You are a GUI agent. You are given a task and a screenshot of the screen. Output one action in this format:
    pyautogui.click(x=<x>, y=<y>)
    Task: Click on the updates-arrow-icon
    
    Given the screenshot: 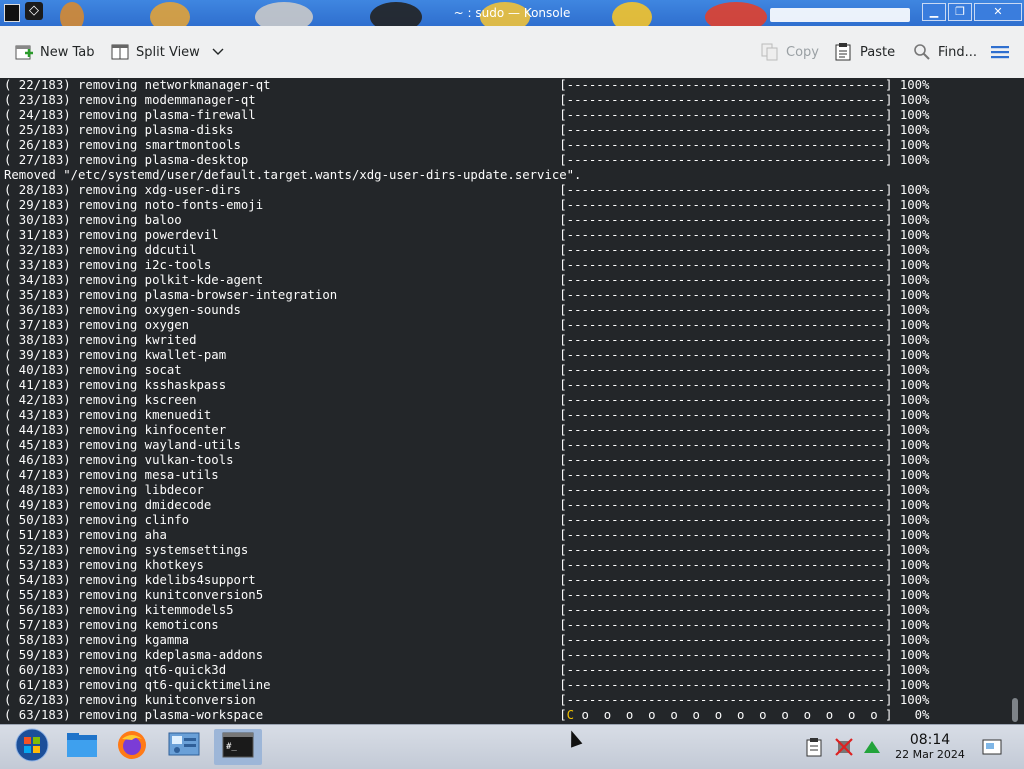 What is the action you would take?
    pyautogui.click(x=872, y=747)
    